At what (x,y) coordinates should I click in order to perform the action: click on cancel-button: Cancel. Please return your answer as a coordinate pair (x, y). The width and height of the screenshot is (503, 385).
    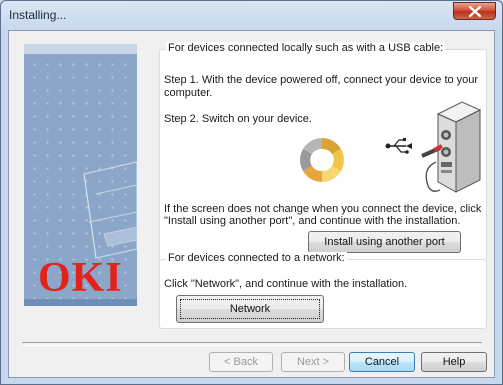
    Looking at the image, I should click on (382, 362).